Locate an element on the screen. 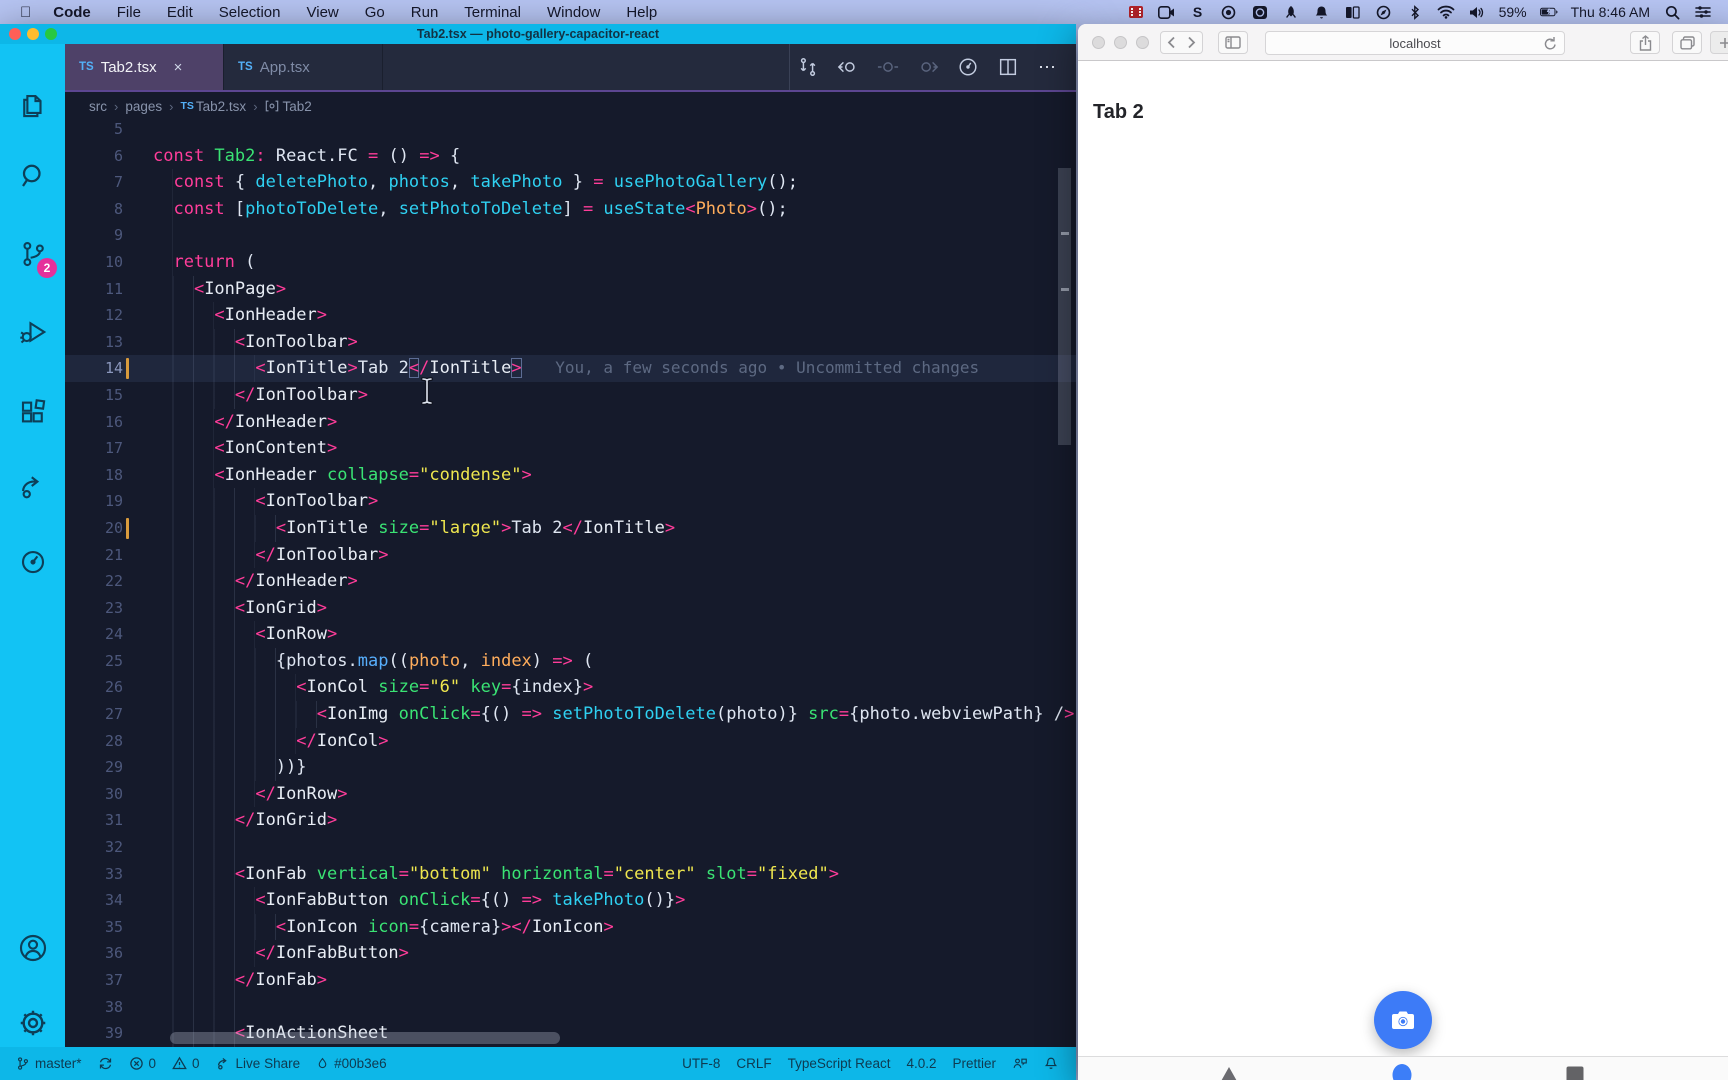 This screenshot has width=1728, height=1080. code-line-28: 28 </IonCol> is located at coordinates (570, 741).